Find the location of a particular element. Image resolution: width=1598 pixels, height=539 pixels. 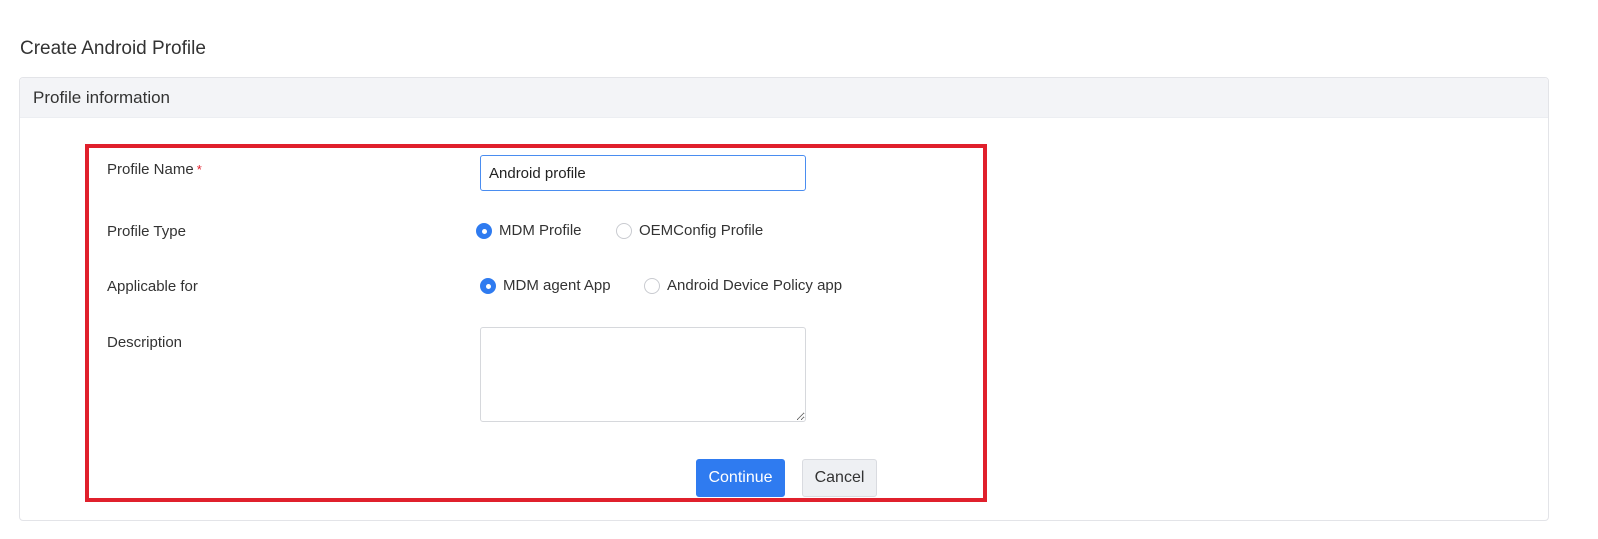

description-textarea is located at coordinates (643, 374).